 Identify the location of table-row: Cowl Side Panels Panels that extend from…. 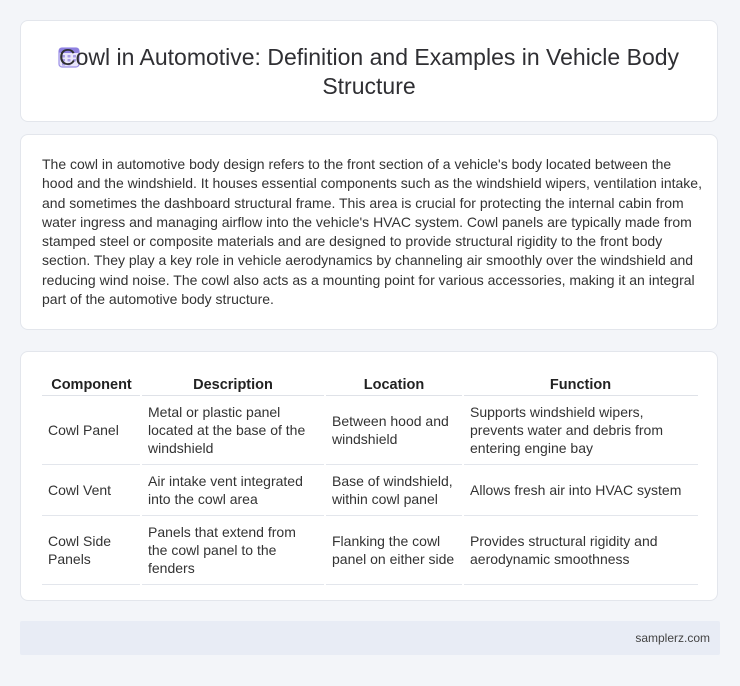
(370, 550).